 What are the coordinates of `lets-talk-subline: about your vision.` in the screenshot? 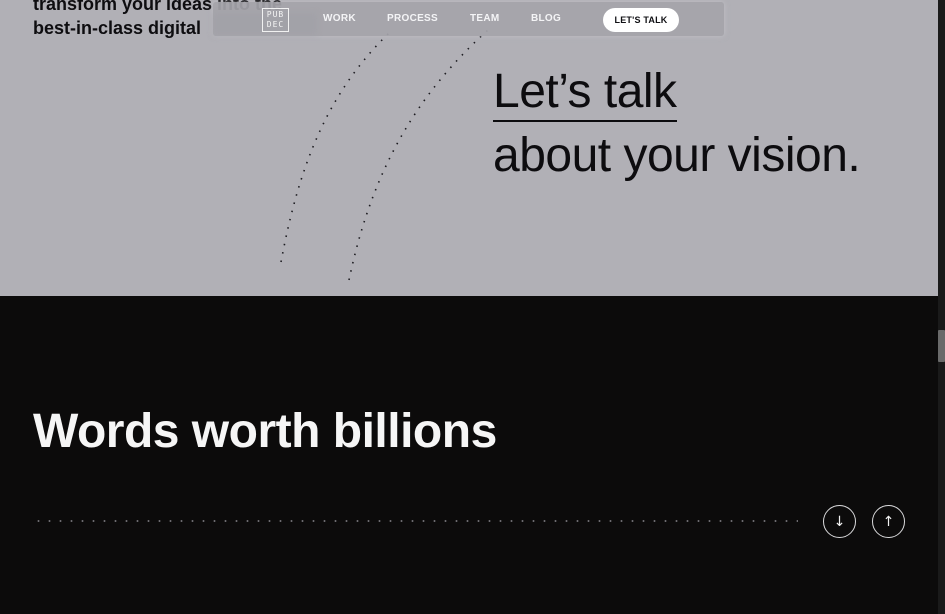 It's located at (677, 155).